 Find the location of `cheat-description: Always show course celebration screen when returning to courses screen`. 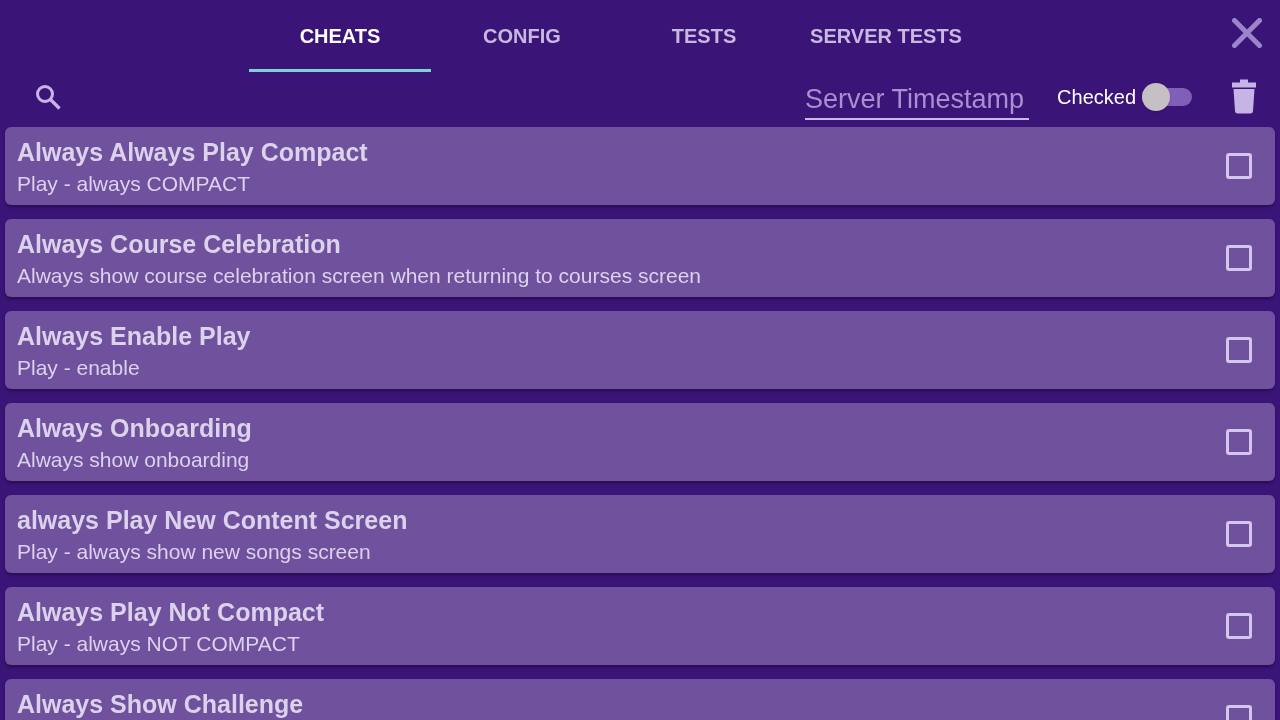

cheat-description: Always show course celebration screen when returning to courses screen is located at coordinates (359, 276).